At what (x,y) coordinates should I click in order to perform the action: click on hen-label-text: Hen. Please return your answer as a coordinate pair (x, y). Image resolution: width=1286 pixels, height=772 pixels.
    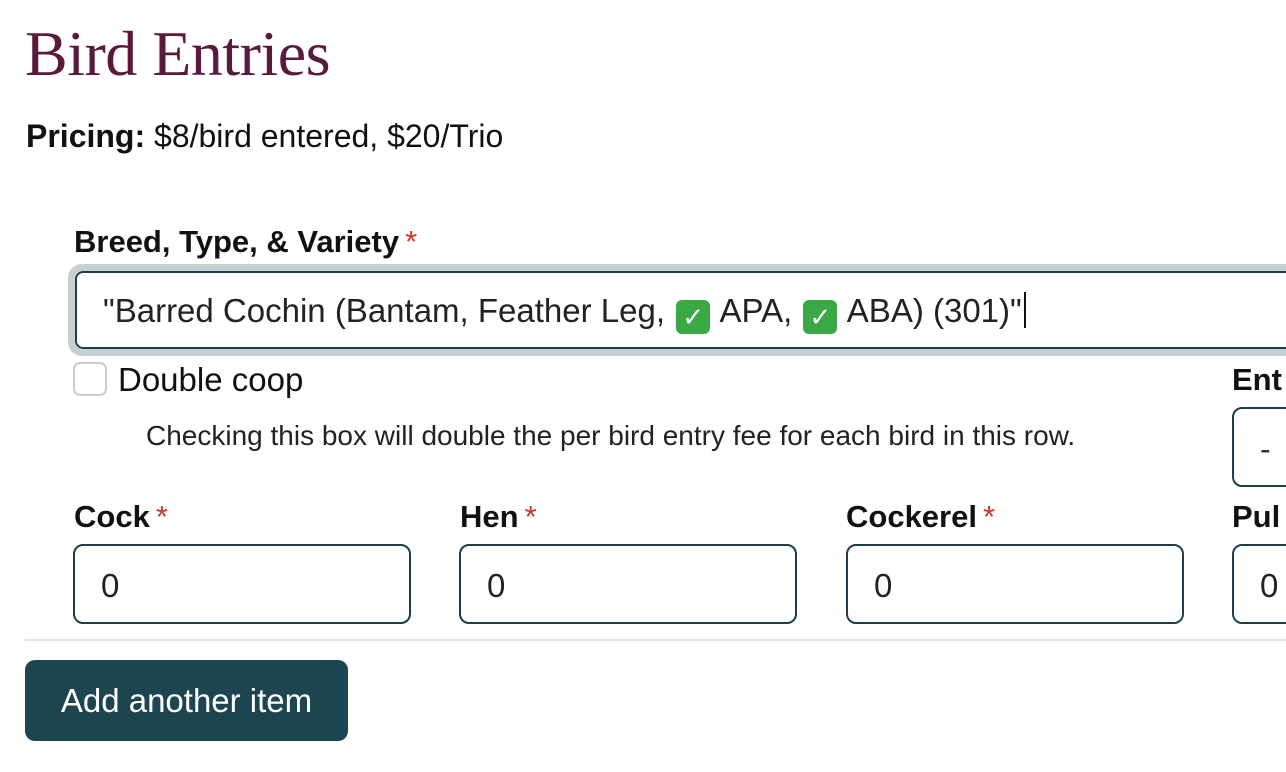
    Looking at the image, I should click on (489, 516).